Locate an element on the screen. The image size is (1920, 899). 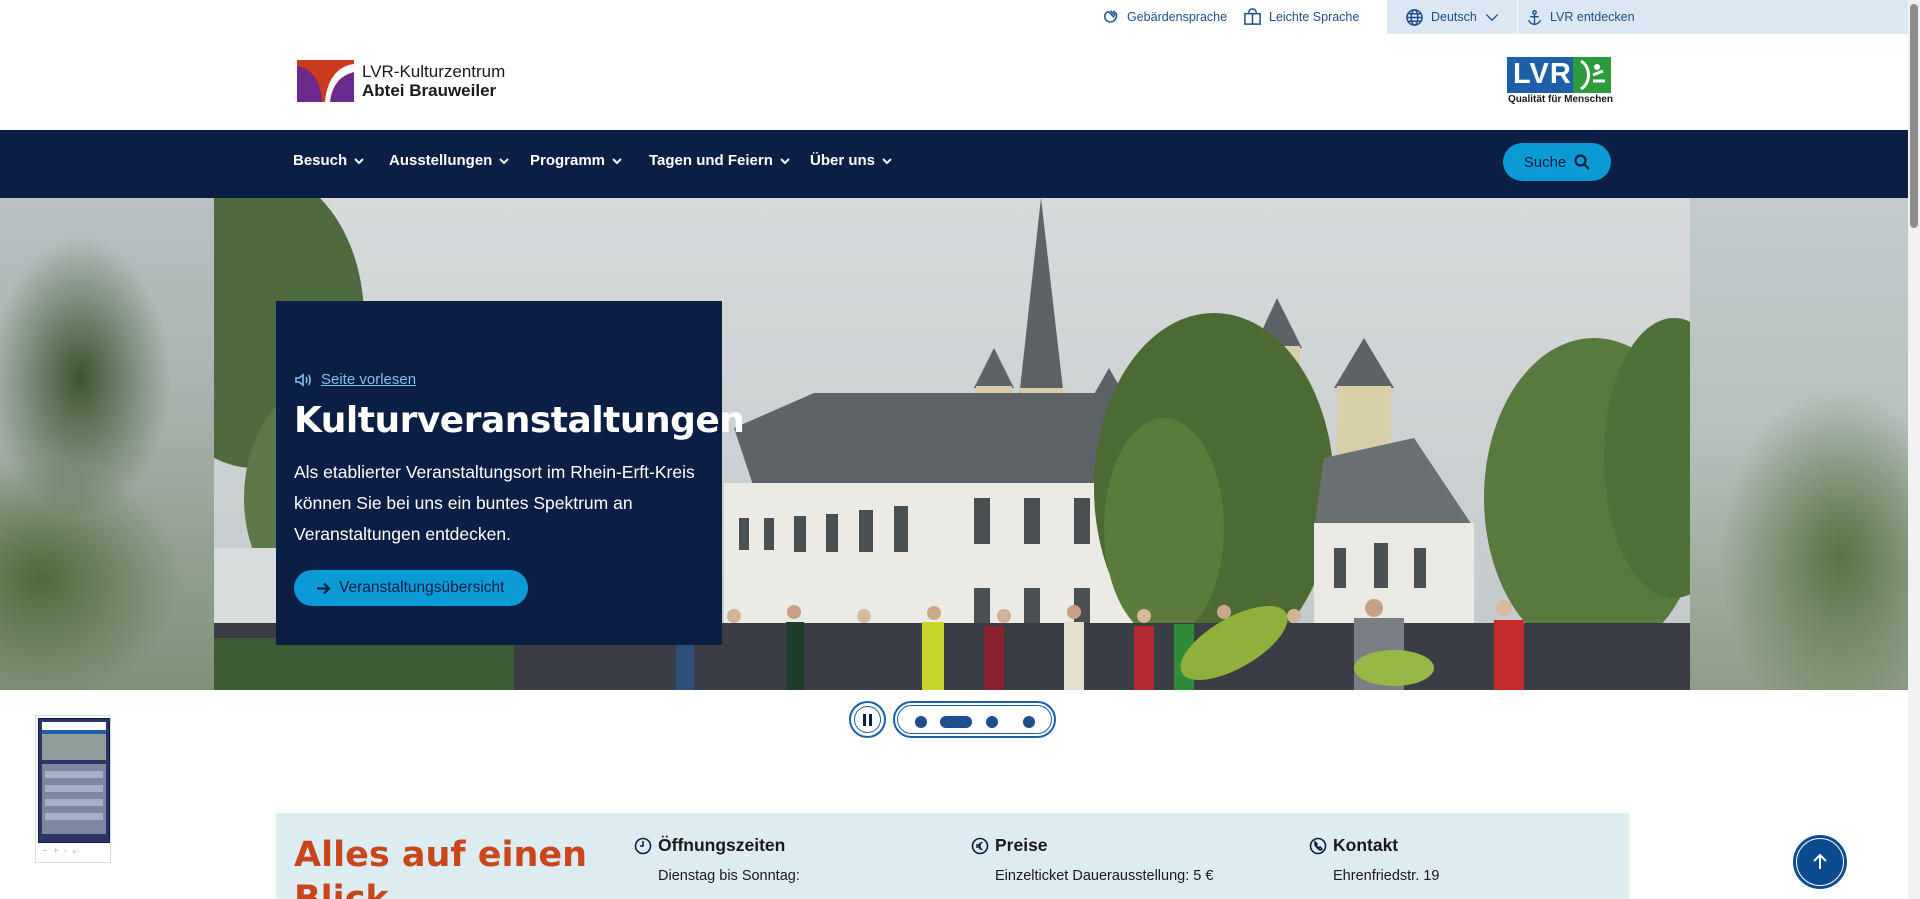
language-label: Deutsch is located at coordinates (1454, 17).